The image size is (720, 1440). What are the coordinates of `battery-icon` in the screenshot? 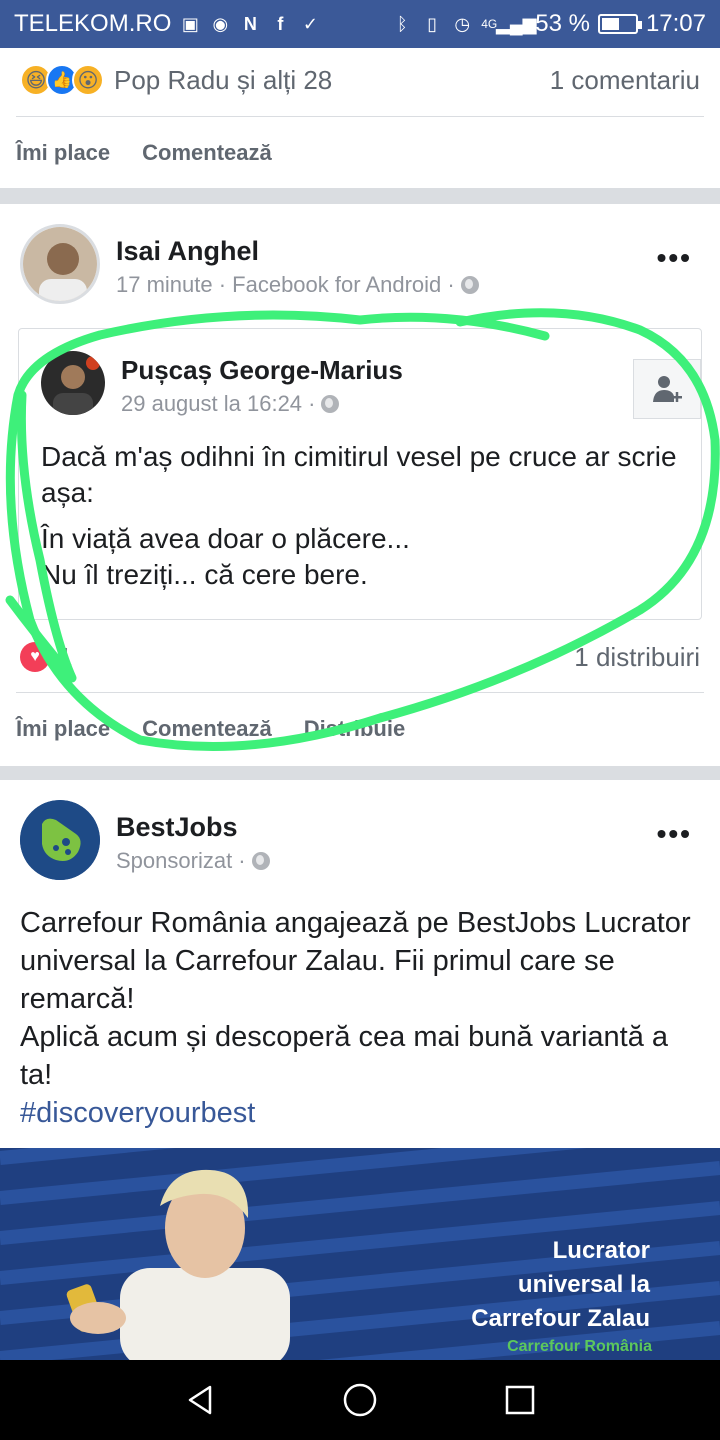 It's located at (619, 24).